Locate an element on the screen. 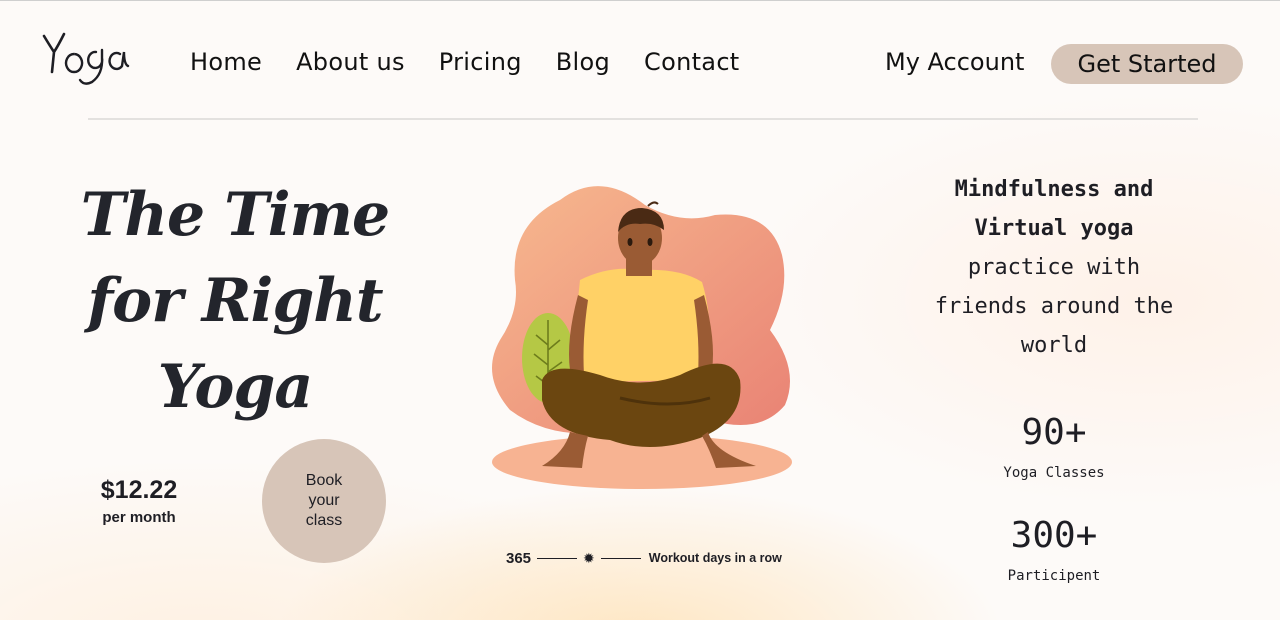 This screenshot has width=1280, height=620. yoga-logo is located at coordinates (85, 59).